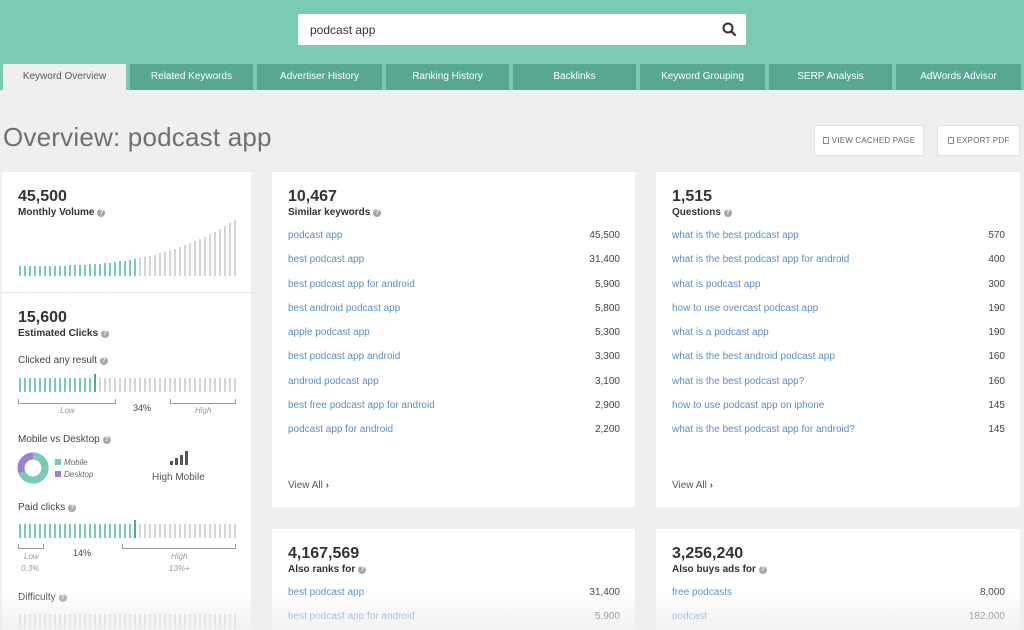 Image resolution: width=1024 pixels, height=630 pixels. Describe the element at coordinates (319, 77) in the screenshot. I see `tab-advertiser-history: Advertiser History` at that location.